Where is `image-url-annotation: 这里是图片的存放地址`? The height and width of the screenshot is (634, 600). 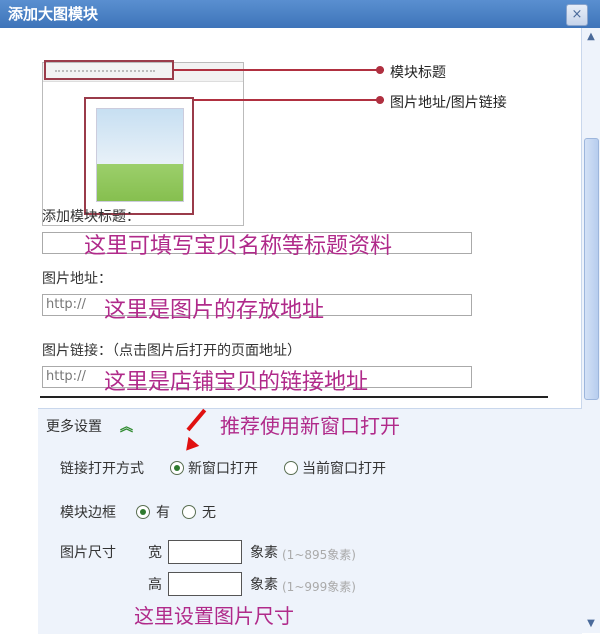
image-url-annotation: 这里是图片的存放地址 is located at coordinates (214, 310).